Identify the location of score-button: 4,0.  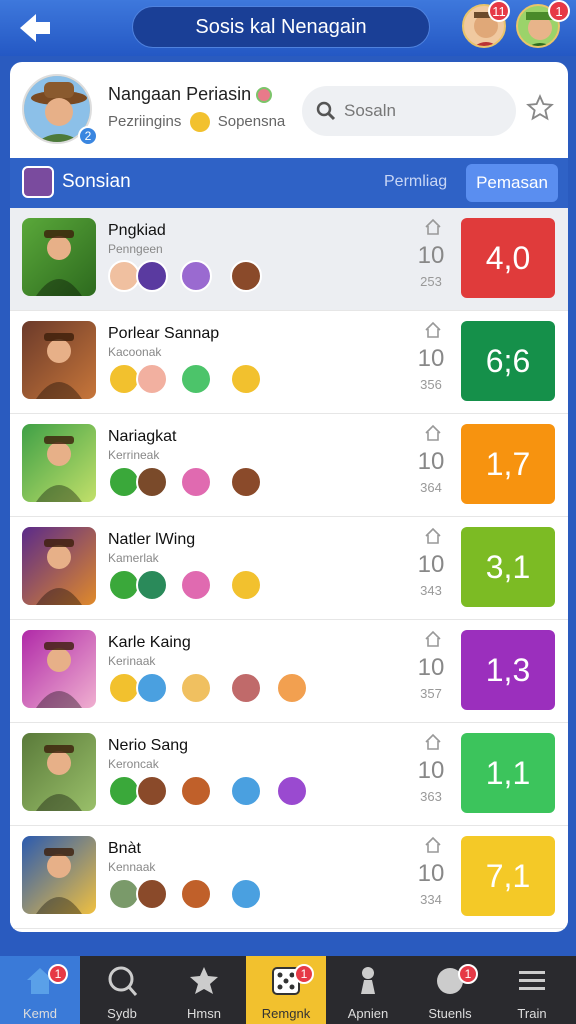
(508, 258).